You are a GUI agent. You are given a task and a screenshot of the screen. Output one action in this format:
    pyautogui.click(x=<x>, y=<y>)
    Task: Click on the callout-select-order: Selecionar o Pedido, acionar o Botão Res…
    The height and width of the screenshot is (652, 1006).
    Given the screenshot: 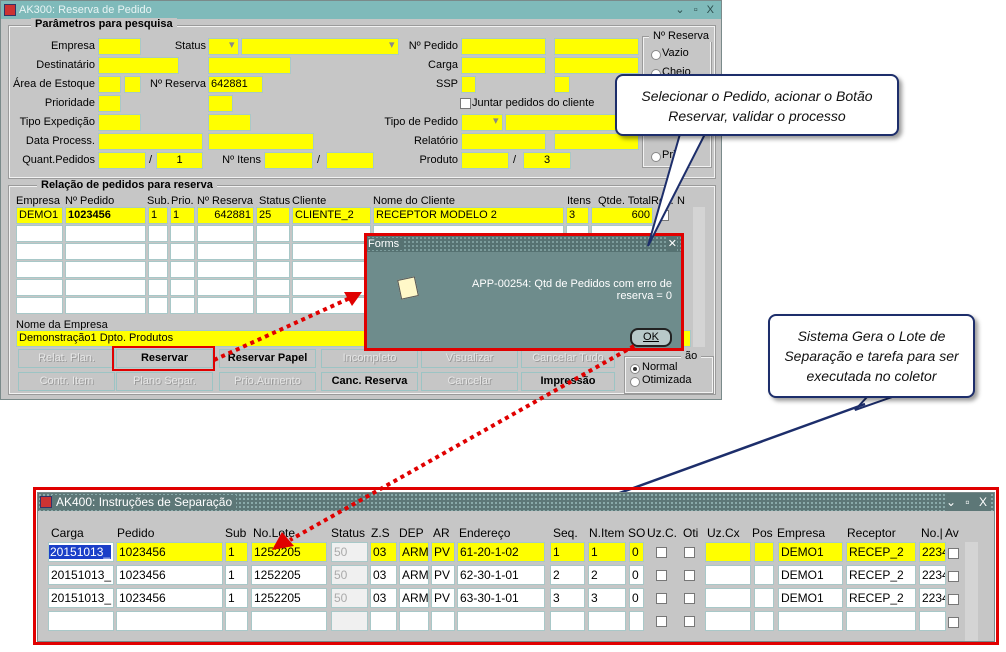 What is the action you would take?
    pyautogui.click(x=757, y=105)
    